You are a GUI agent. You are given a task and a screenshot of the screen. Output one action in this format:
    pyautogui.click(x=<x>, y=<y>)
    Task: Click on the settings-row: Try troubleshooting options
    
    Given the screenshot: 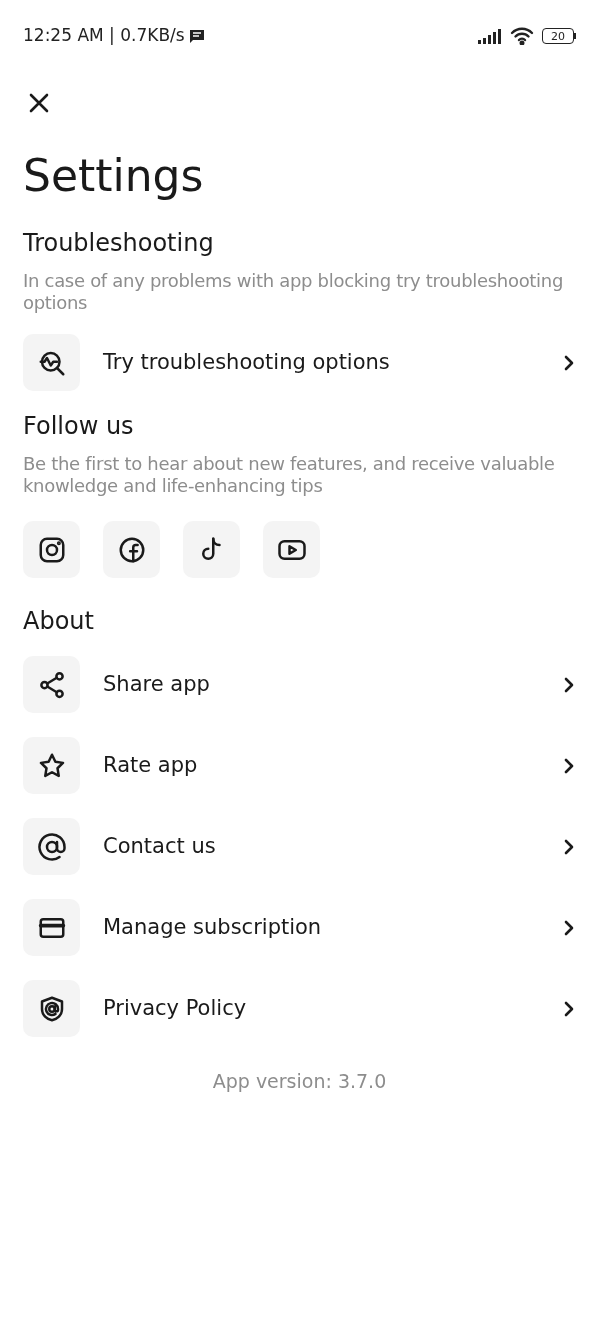 What is the action you would take?
    pyautogui.click(x=299, y=362)
    